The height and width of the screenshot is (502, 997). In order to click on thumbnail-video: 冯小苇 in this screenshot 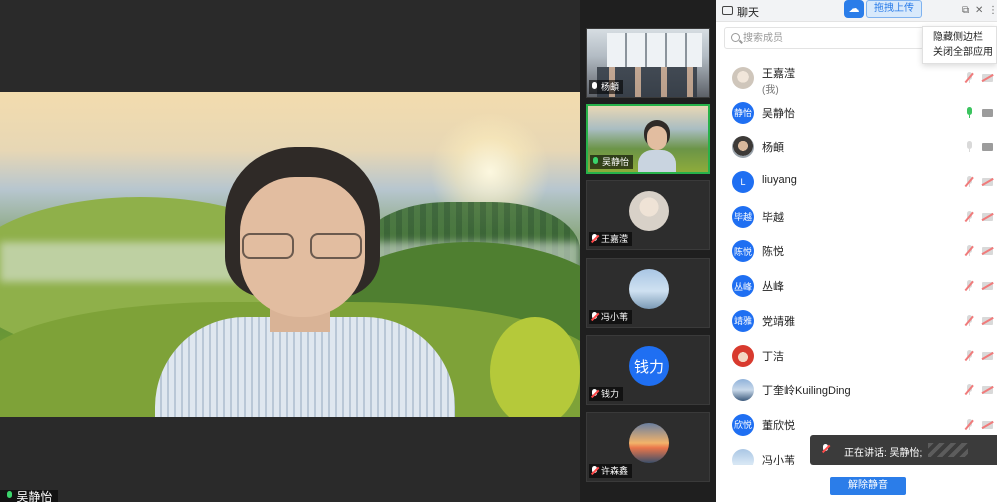, I will do `click(648, 293)`.